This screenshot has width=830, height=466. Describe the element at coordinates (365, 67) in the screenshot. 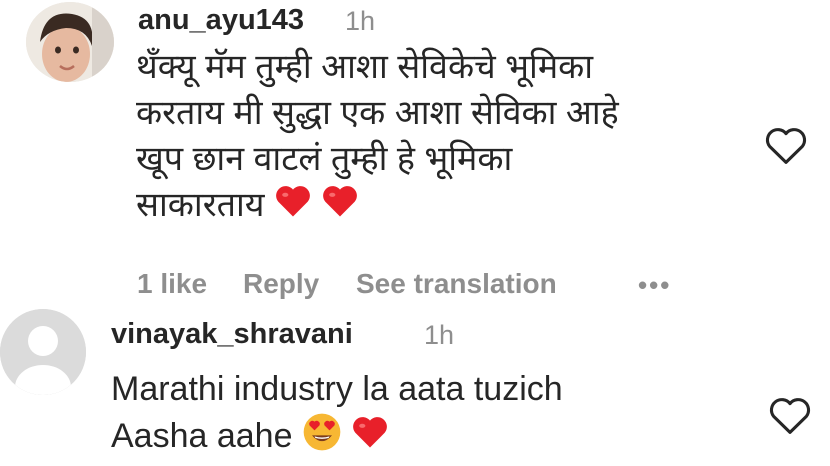

I see `comment-line: थँक्यू मॅम तुम्ही आशा सेविकेचे भूमिका` at that location.